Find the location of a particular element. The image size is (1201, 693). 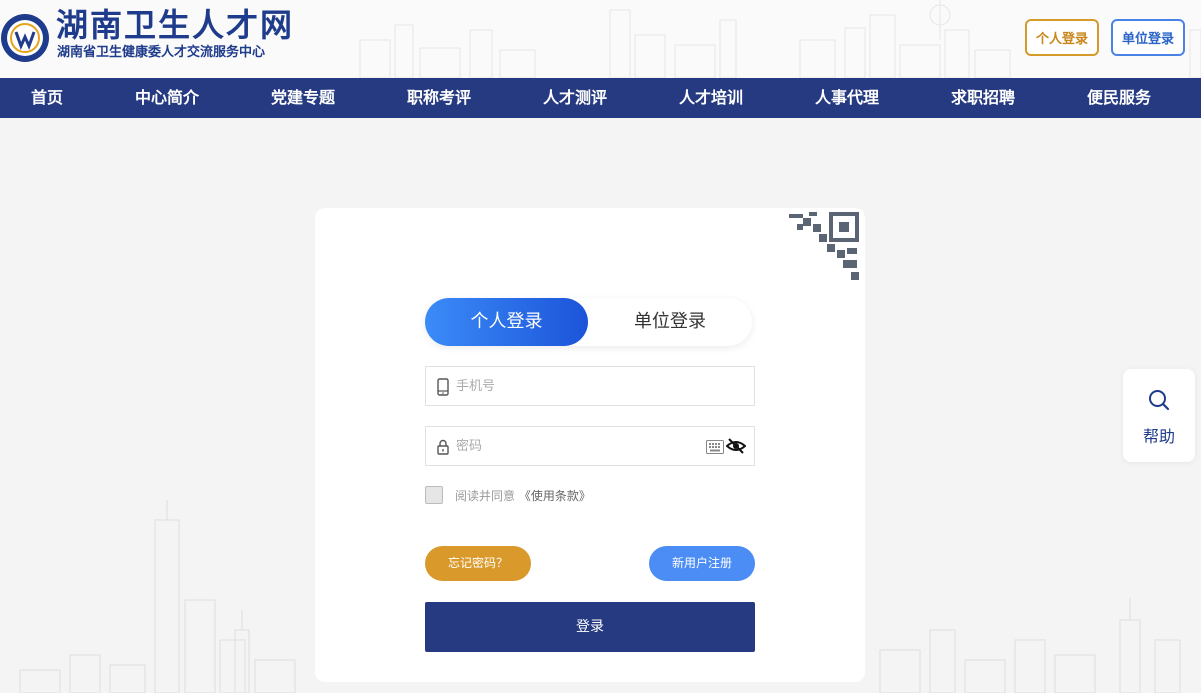

terms-checkbox is located at coordinates (434, 495).